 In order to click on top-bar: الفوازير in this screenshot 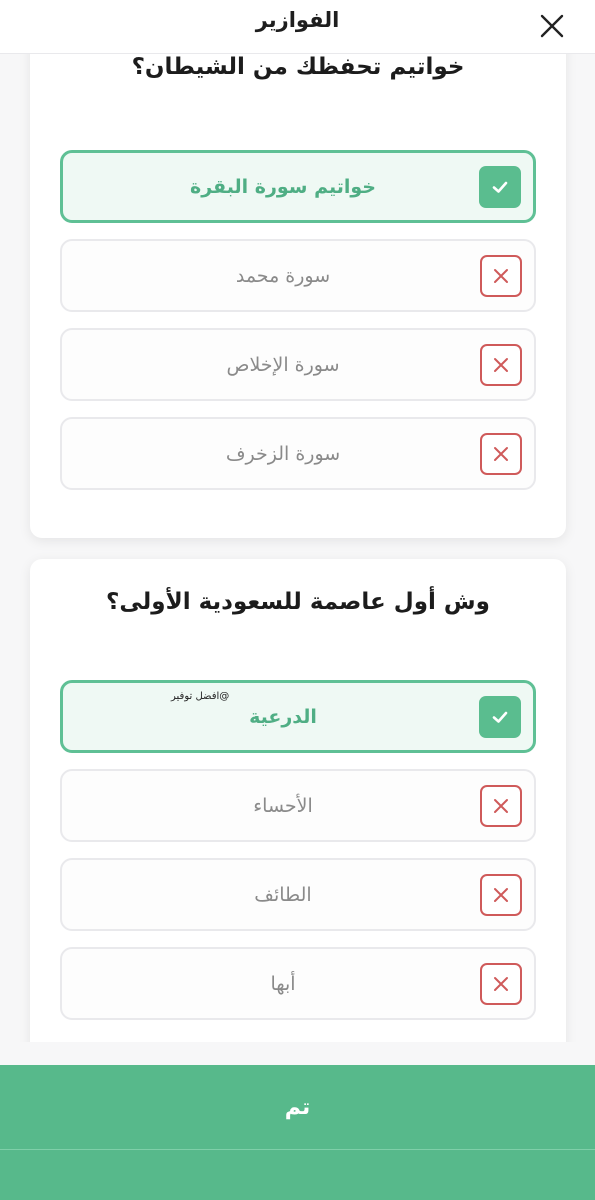, I will do `click(297, 27)`.